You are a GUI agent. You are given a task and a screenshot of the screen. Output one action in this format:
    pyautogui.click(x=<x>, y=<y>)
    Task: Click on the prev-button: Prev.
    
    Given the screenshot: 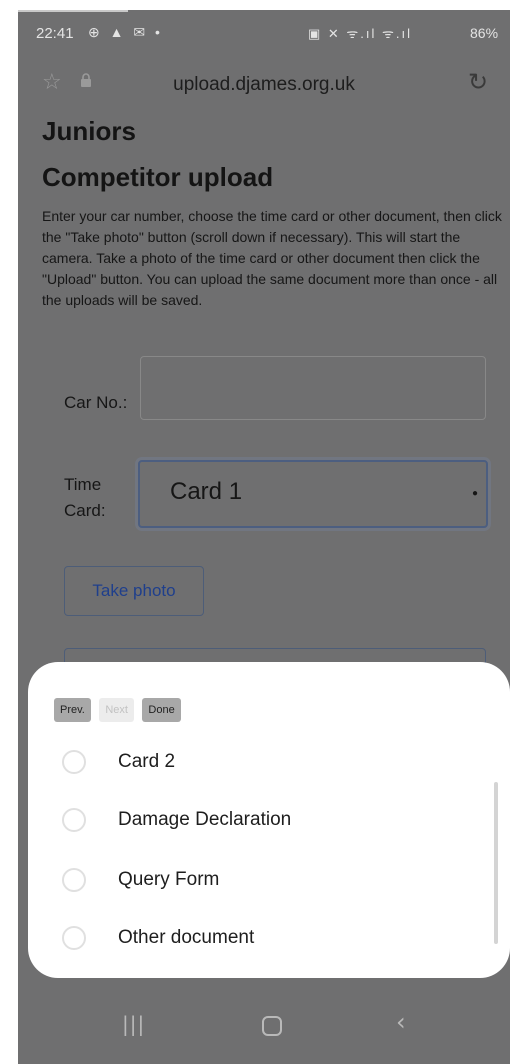 What is the action you would take?
    pyautogui.click(x=72, y=710)
    